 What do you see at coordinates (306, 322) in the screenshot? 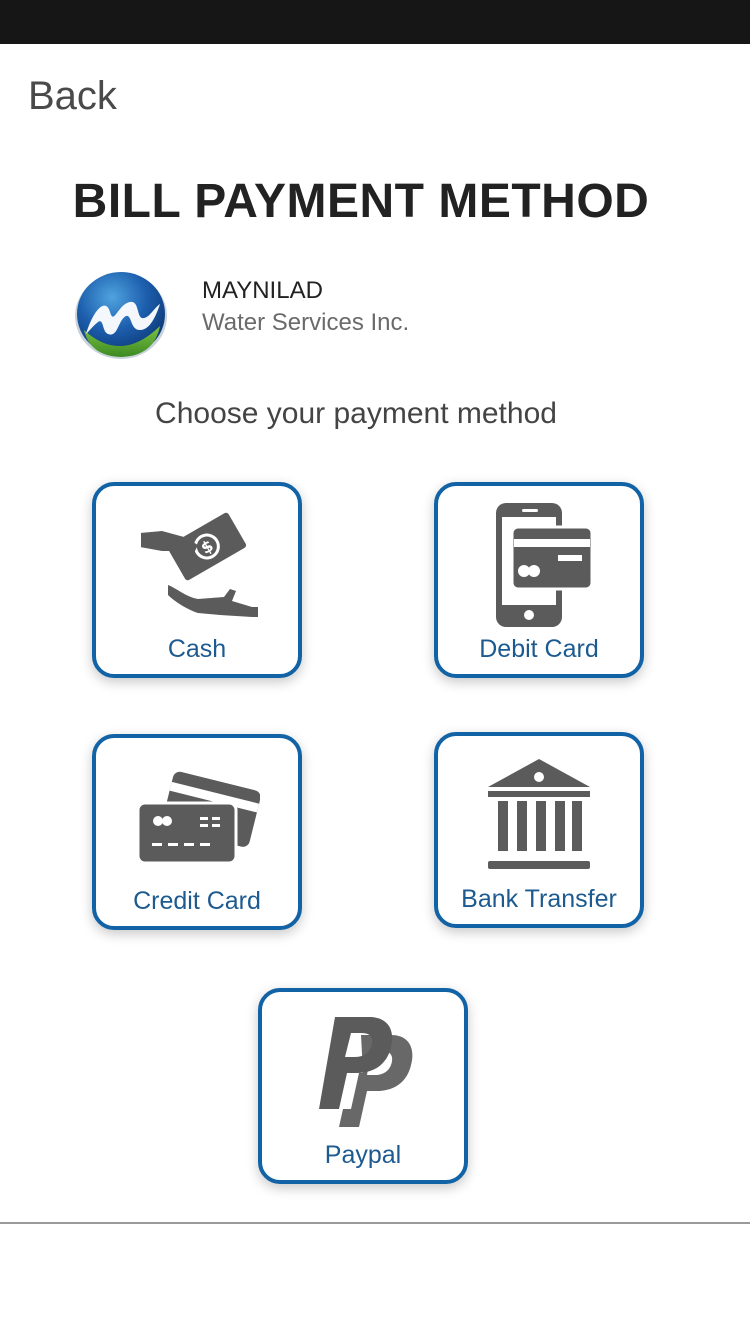
I see `biller-subtitle: Water Services Inc.` at bounding box center [306, 322].